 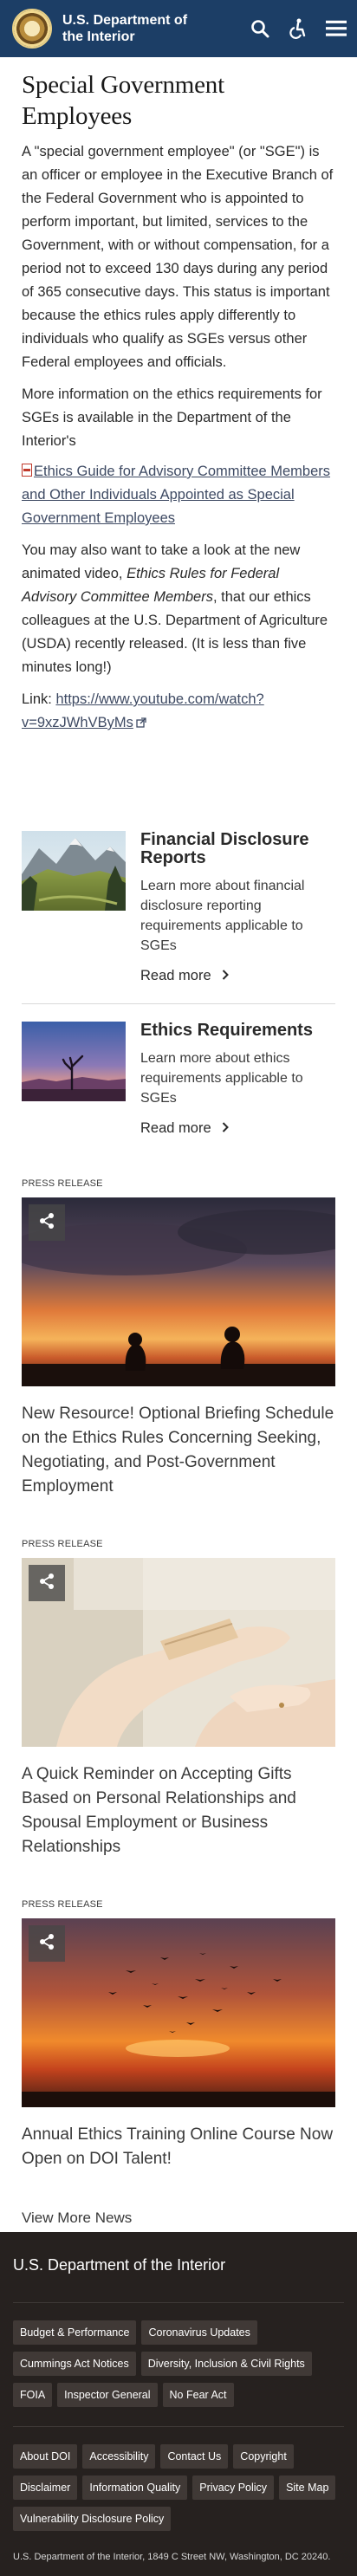 I want to click on search-icon, so click(x=260, y=28).